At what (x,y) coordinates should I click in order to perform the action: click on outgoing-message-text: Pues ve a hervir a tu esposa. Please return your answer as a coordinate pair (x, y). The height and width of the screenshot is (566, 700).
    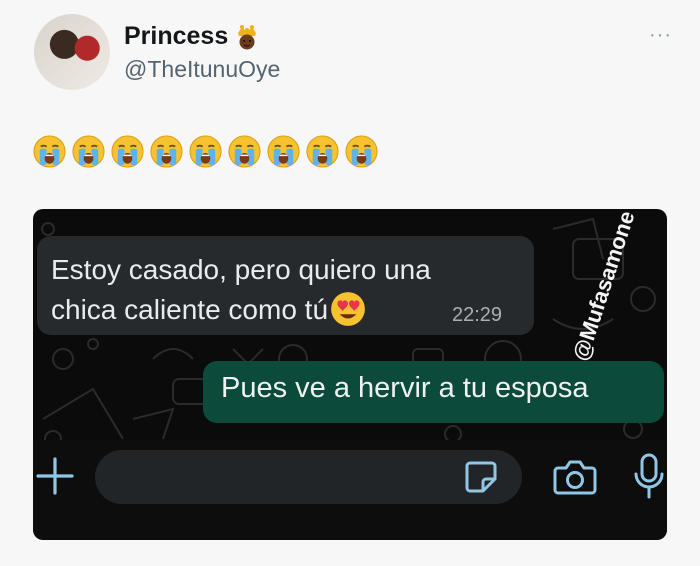
    Looking at the image, I should click on (405, 388).